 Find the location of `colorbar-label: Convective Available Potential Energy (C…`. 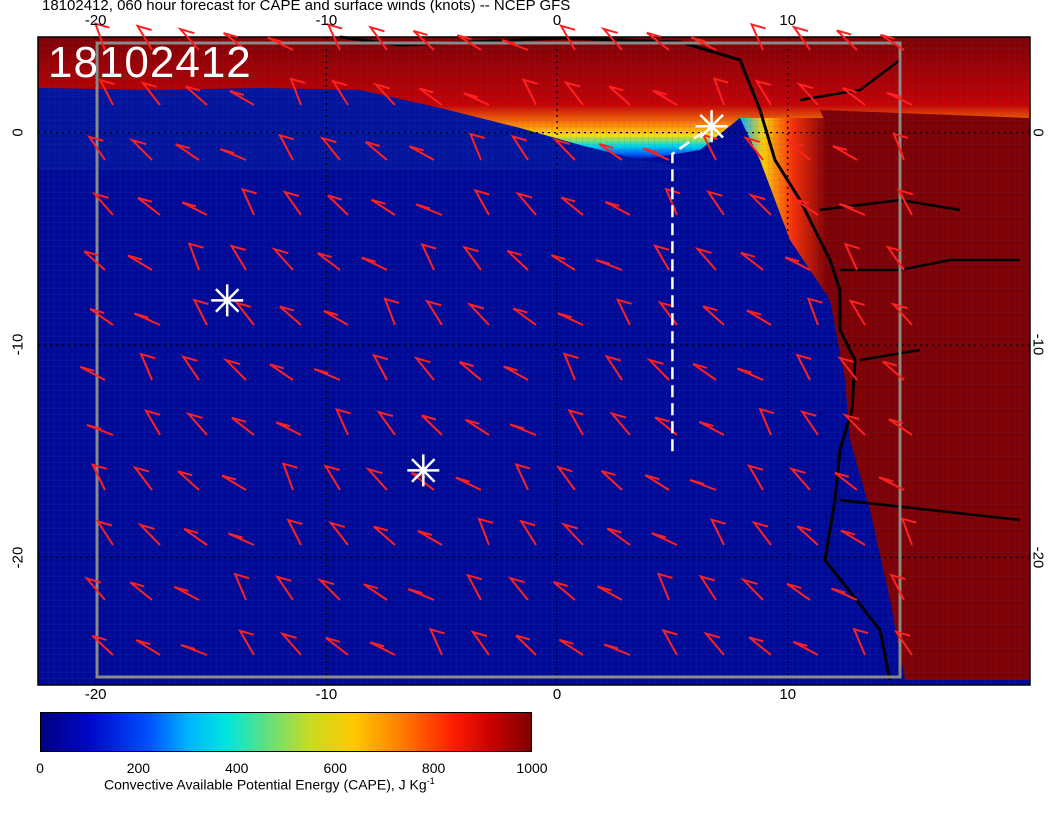

colorbar-label: Convective Available Potential Energy (C… is located at coordinates (269, 784).